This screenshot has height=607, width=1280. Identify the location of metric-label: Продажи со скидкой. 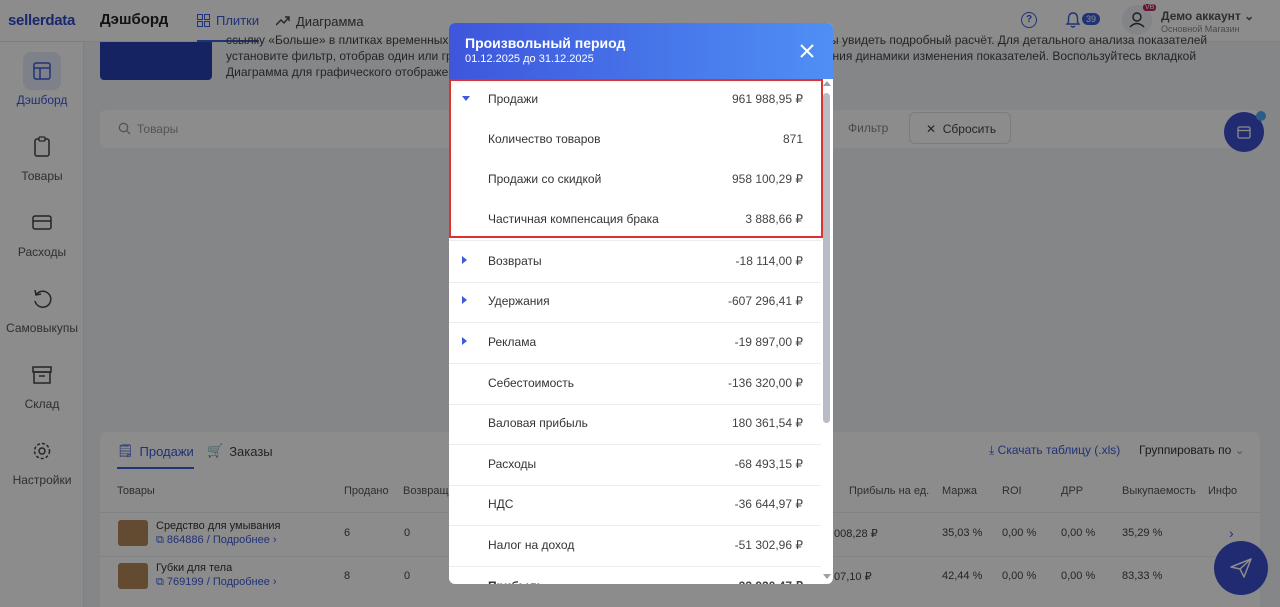
(545, 179).